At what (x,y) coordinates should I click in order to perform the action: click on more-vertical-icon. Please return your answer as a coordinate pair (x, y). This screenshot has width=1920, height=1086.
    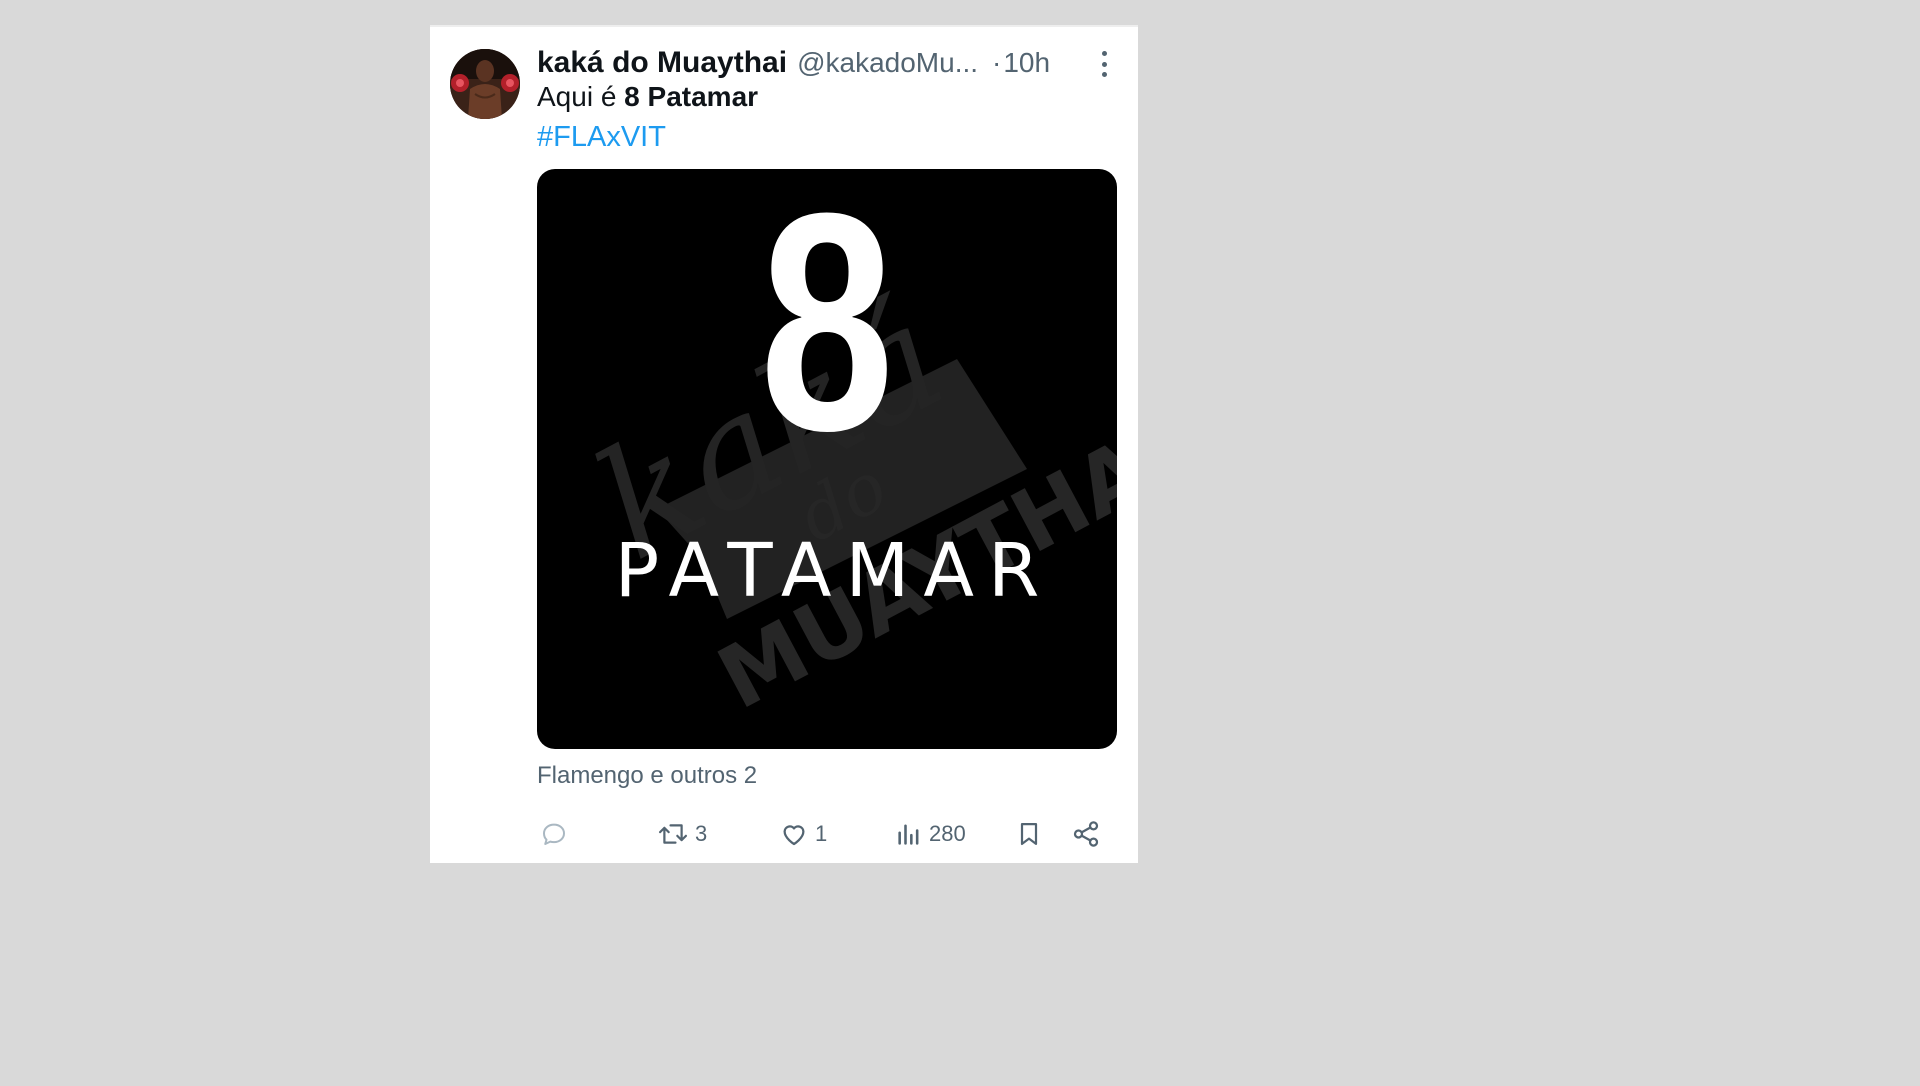
    Looking at the image, I should click on (1104, 64).